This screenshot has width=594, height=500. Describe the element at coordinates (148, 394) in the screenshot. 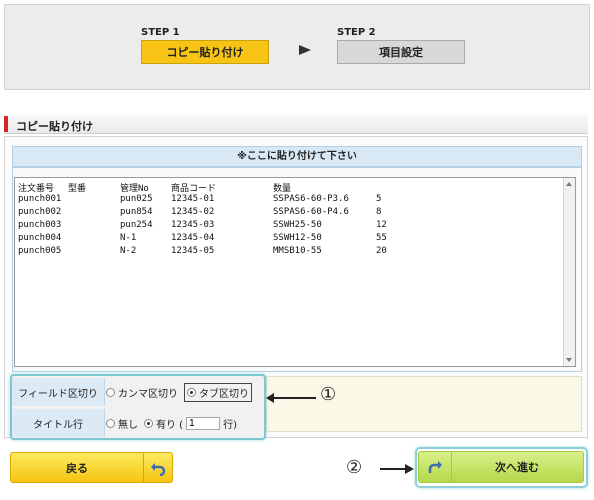

I see `comma-separator-label: カンマ区切り` at that location.